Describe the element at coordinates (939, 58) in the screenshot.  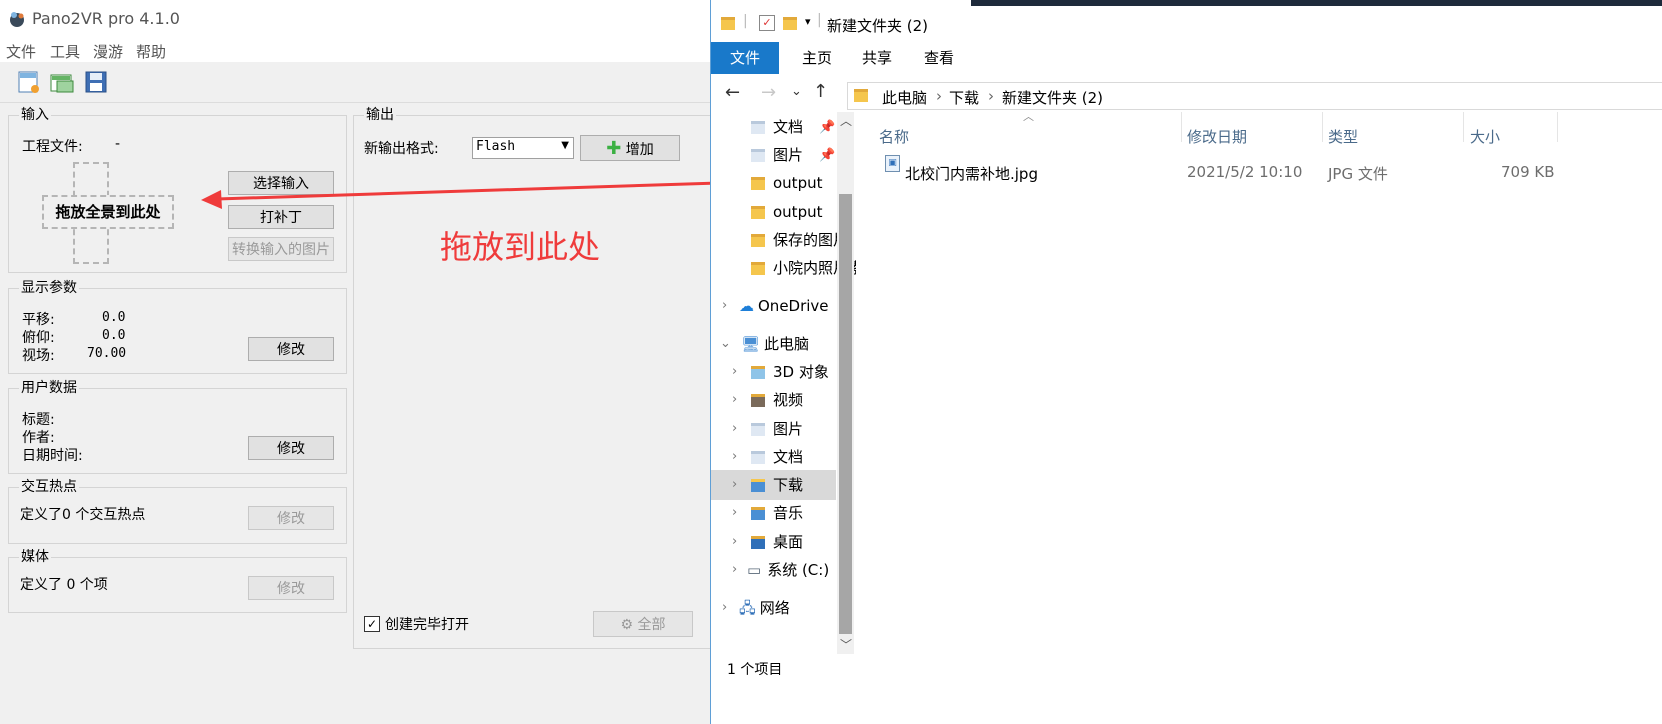
I see `tab-view: 查看` at that location.